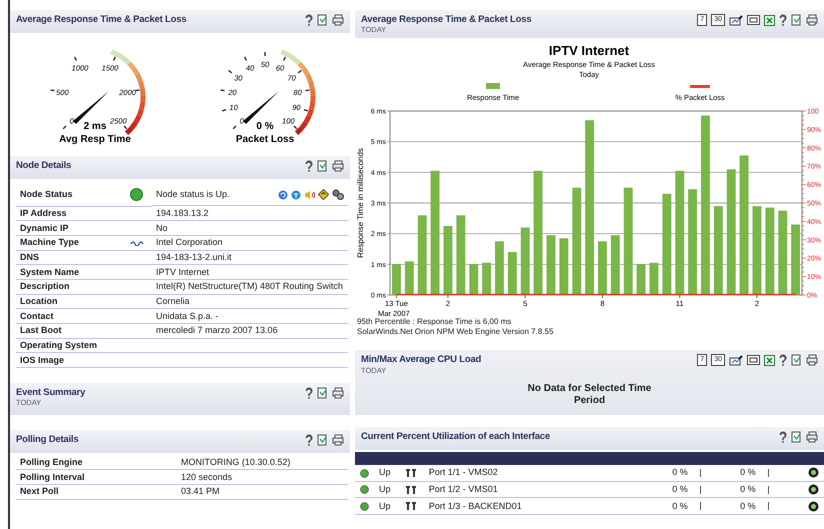 Image resolution: width=824 pixels, height=529 pixels. Describe the element at coordinates (71, 213) in the screenshot. I see `field-label: IP Address` at that location.